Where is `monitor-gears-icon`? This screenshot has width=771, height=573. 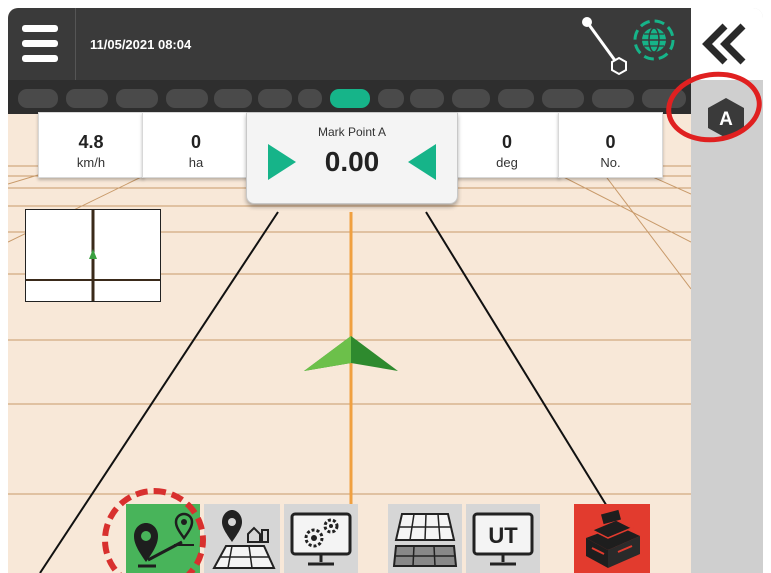 monitor-gears-icon is located at coordinates (321, 539).